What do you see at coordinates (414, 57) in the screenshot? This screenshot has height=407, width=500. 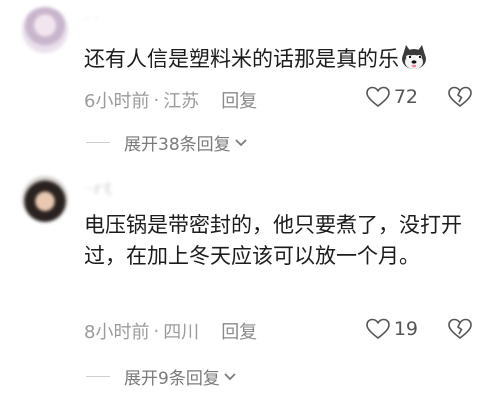 I see `doge-emoji-icon` at bounding box center [414, 57].